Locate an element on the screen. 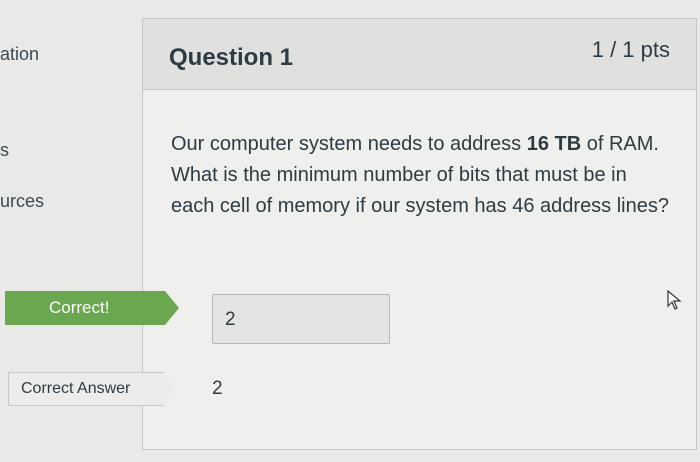  correct-flag: Correct! is located at coordinates (92, 308).